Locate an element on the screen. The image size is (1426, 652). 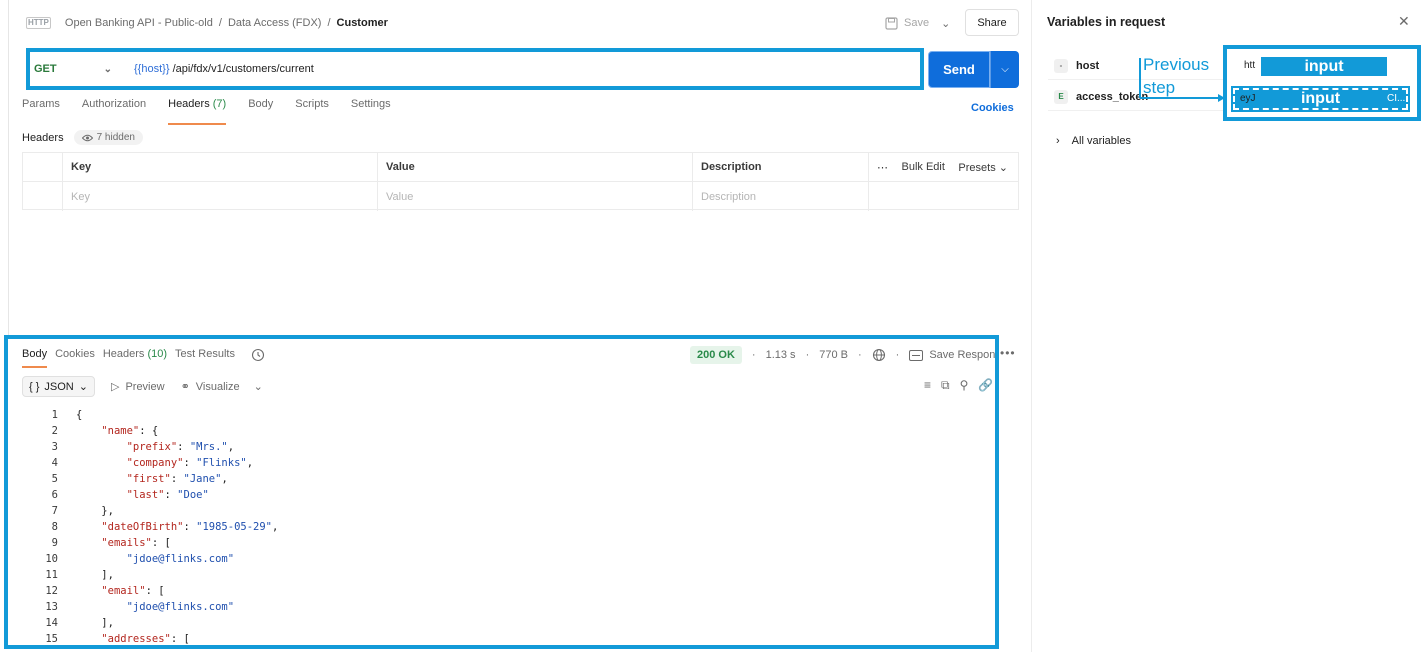
tab-body: Body is located at coordinates (260, 110).